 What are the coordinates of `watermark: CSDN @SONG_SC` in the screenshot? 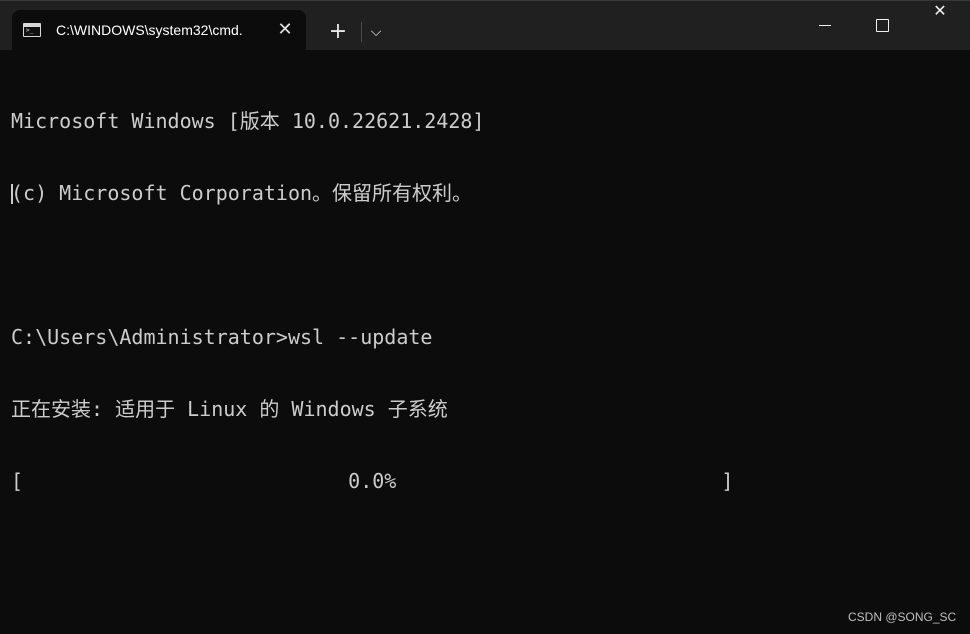 It's located at (902, 617).